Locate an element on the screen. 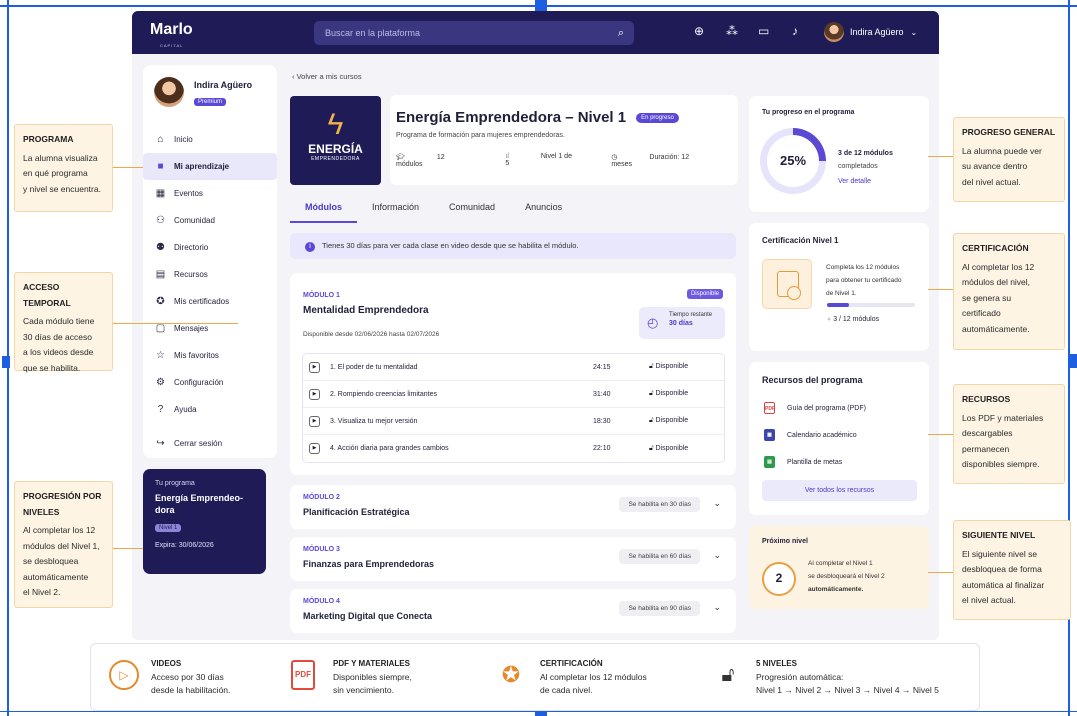  back-link: ‹ Volver a mis cursos is located at coordinates (327, 76).